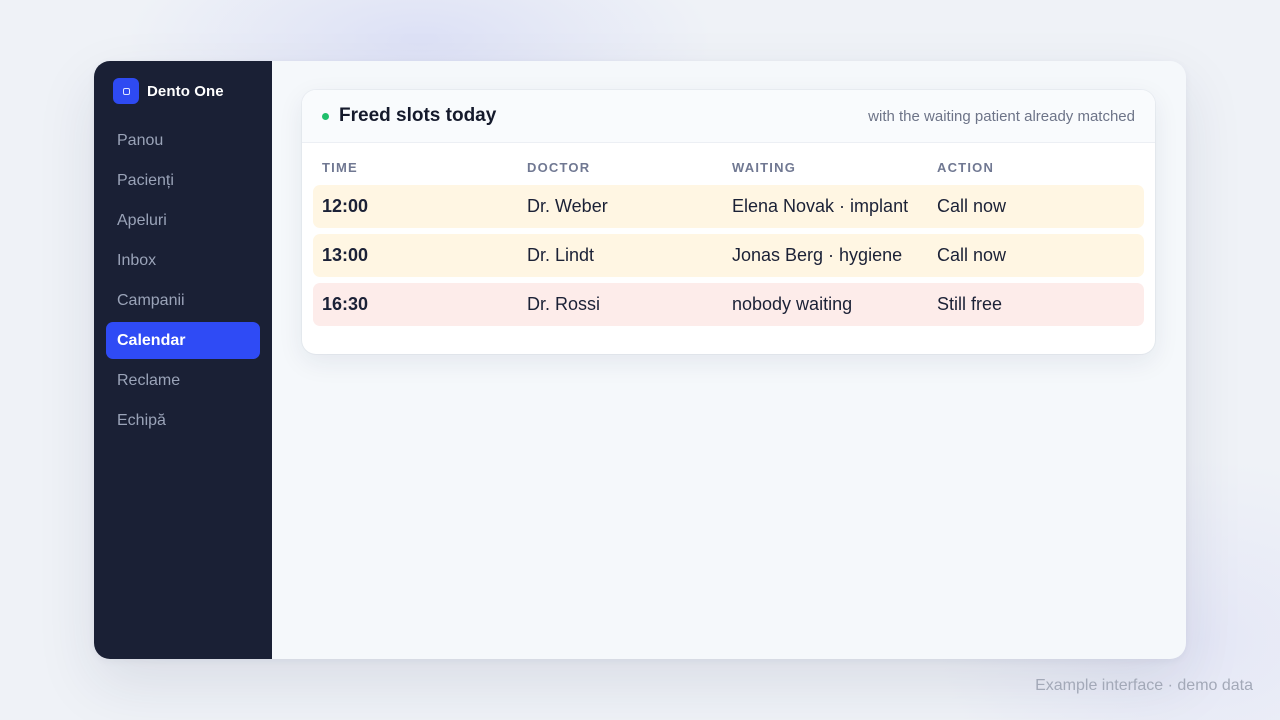 The image size is (1280, 720). Describe the element at coordinates (345, 304) in the screenshot. I see `slot-time: 16:30` at that location.